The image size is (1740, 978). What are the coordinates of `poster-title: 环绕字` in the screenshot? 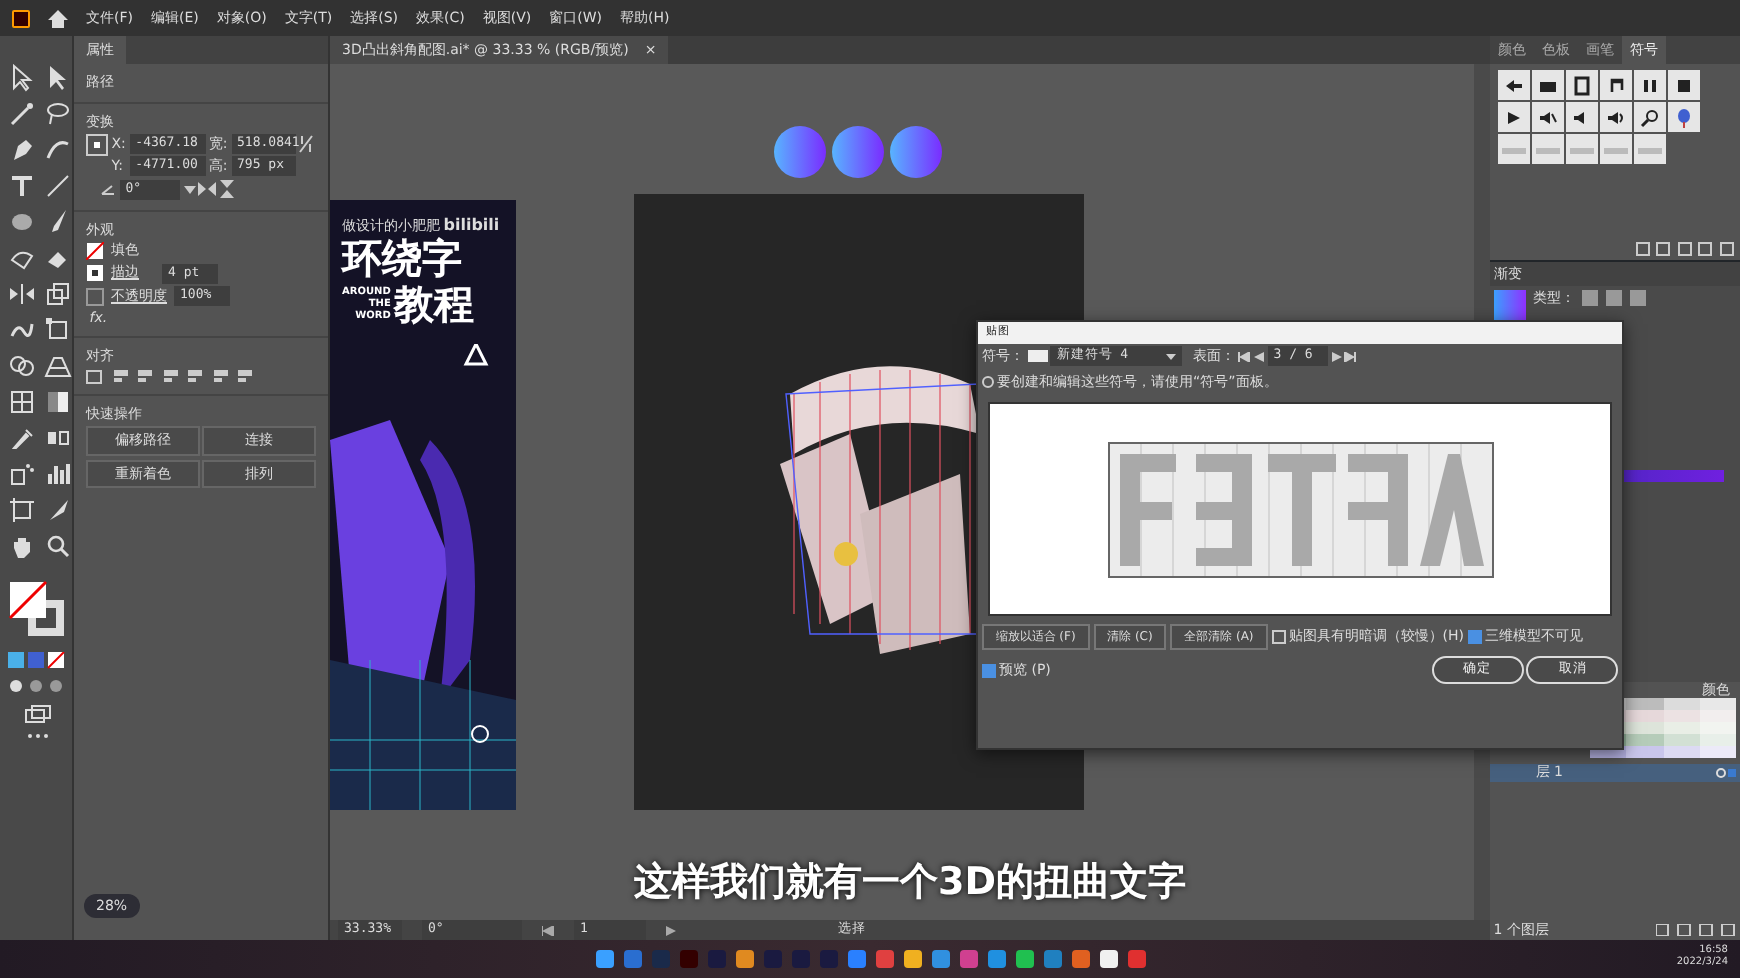 It's located at (403, 257).